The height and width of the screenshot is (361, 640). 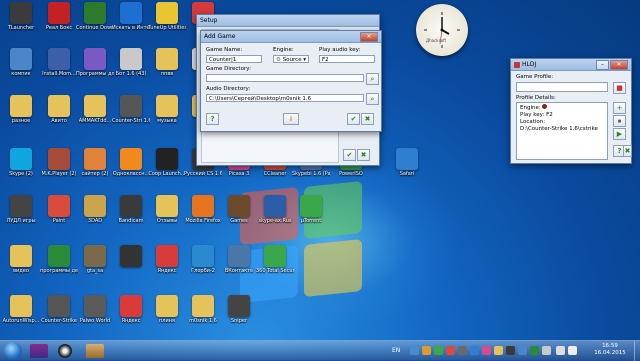 What do you see at coordinates (285, 78) in the screenshot?
I see `game-dir-input` at bounding box center [285, 78].